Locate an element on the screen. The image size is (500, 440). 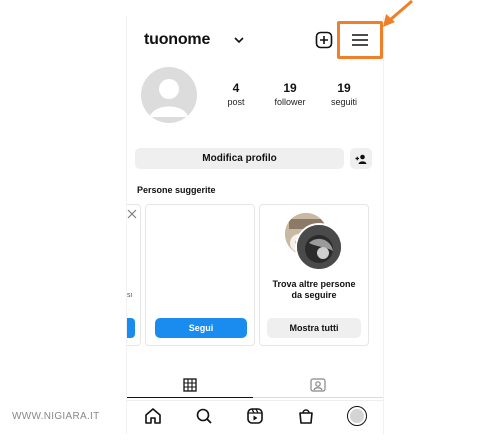
tab-posts-grid is located at coordinates (190, 385).